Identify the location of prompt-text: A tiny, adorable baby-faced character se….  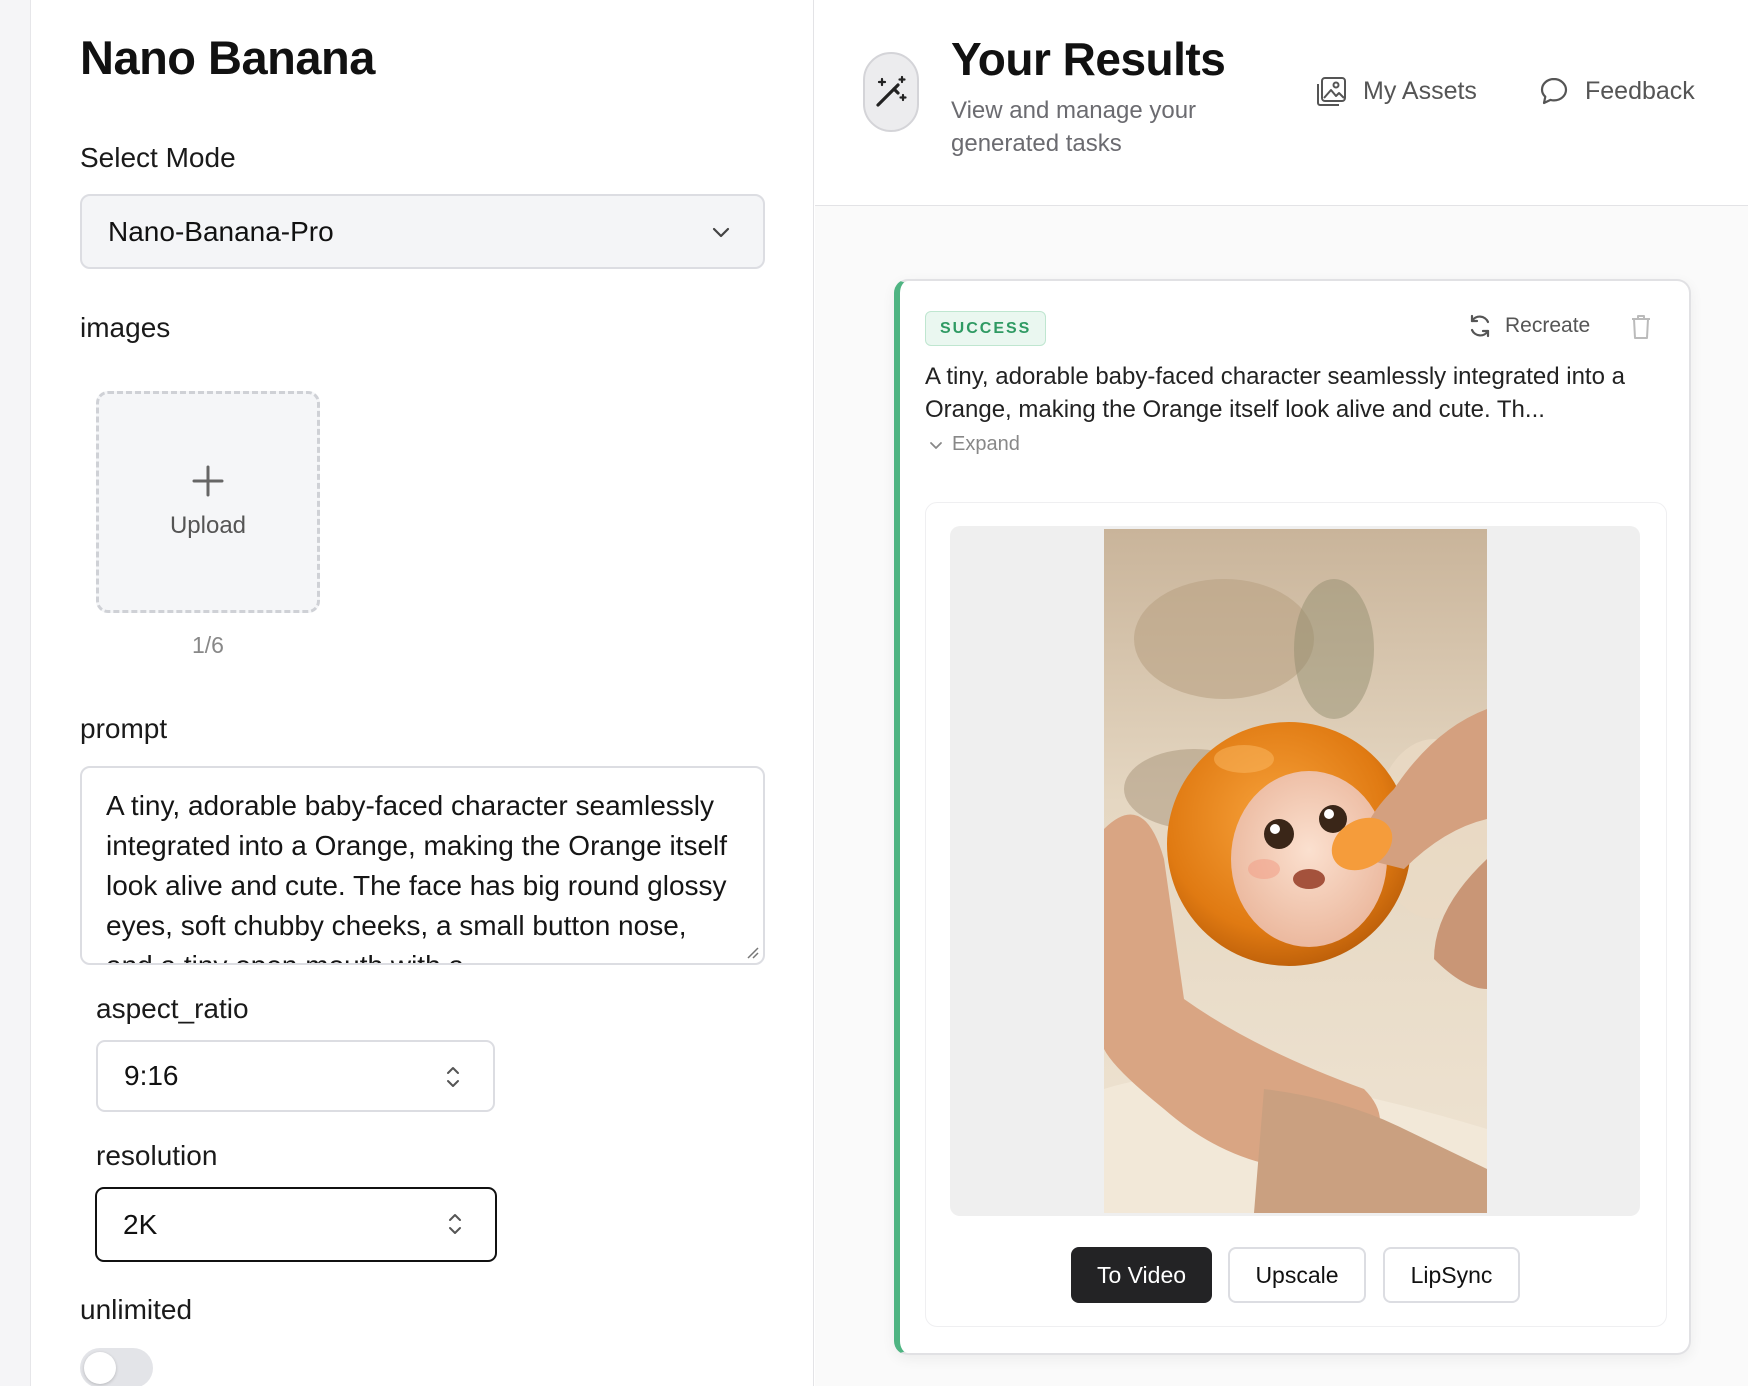
(417, 876).